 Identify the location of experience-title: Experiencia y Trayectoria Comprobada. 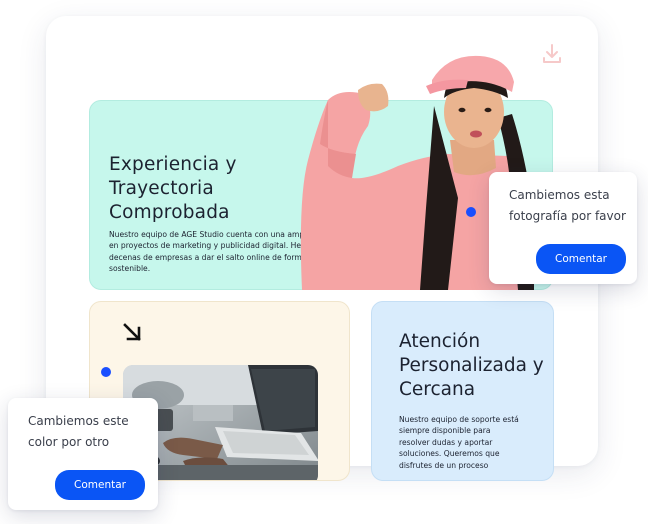
(173, 188).